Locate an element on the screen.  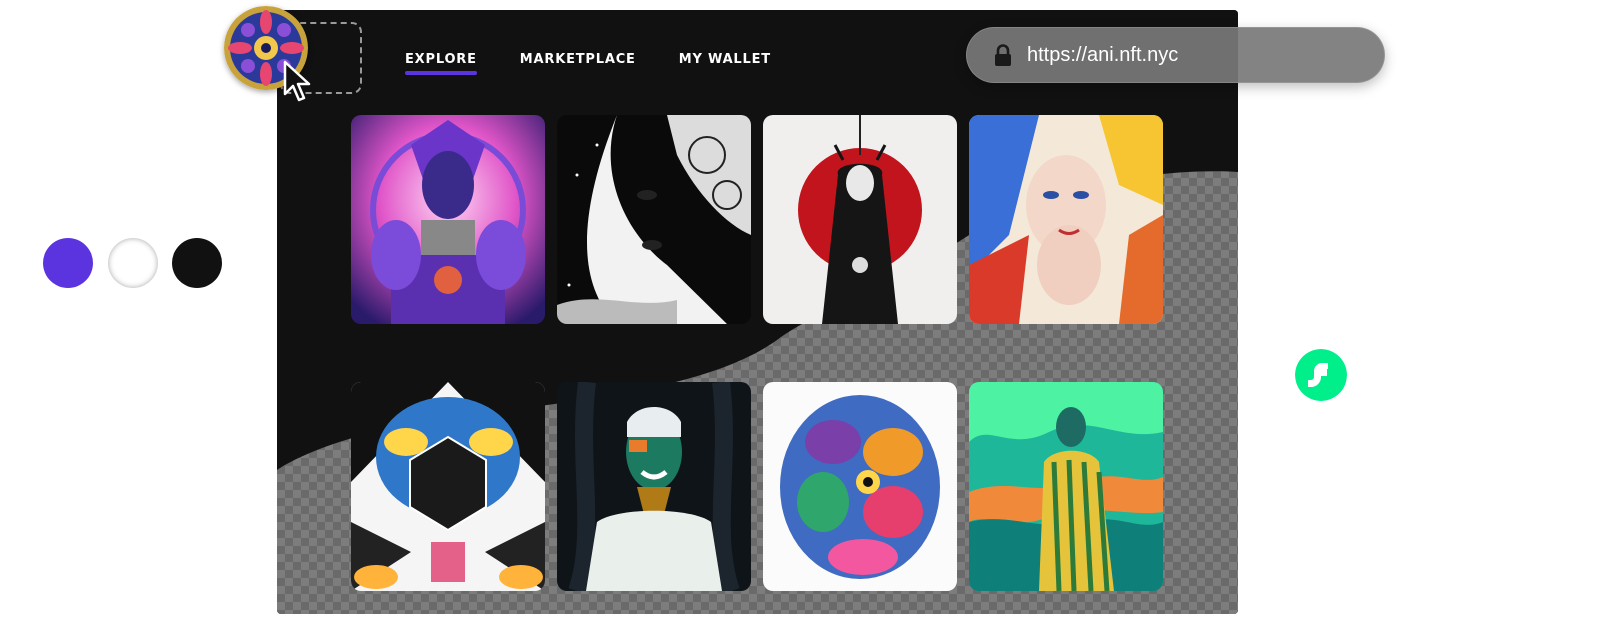
nft-card-green-striped-figure is located at coordinates (1066, 486).